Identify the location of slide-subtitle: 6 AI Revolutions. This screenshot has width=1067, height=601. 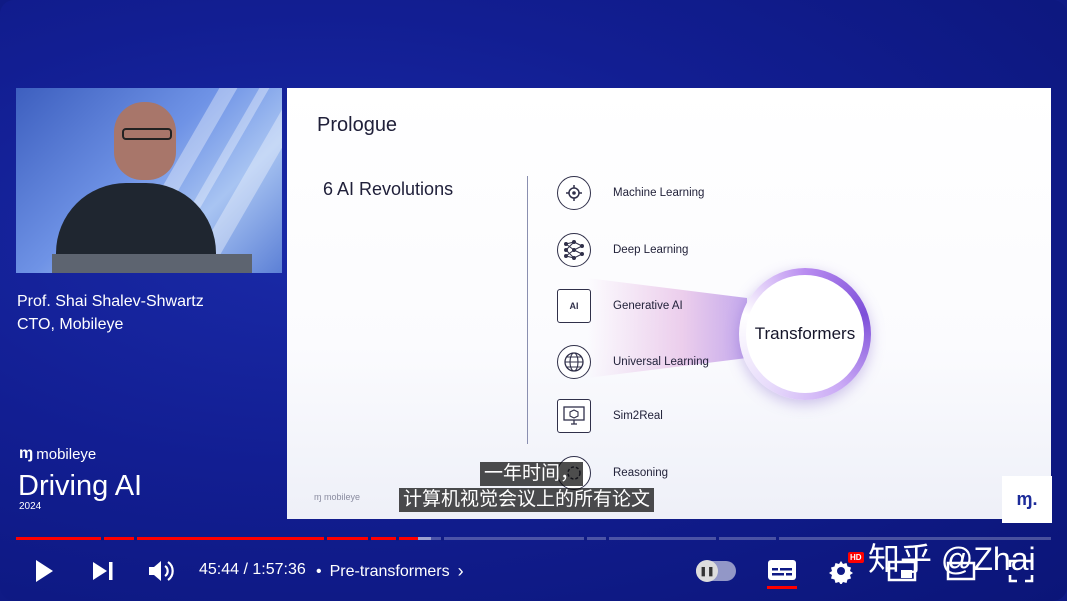
(388, 189).